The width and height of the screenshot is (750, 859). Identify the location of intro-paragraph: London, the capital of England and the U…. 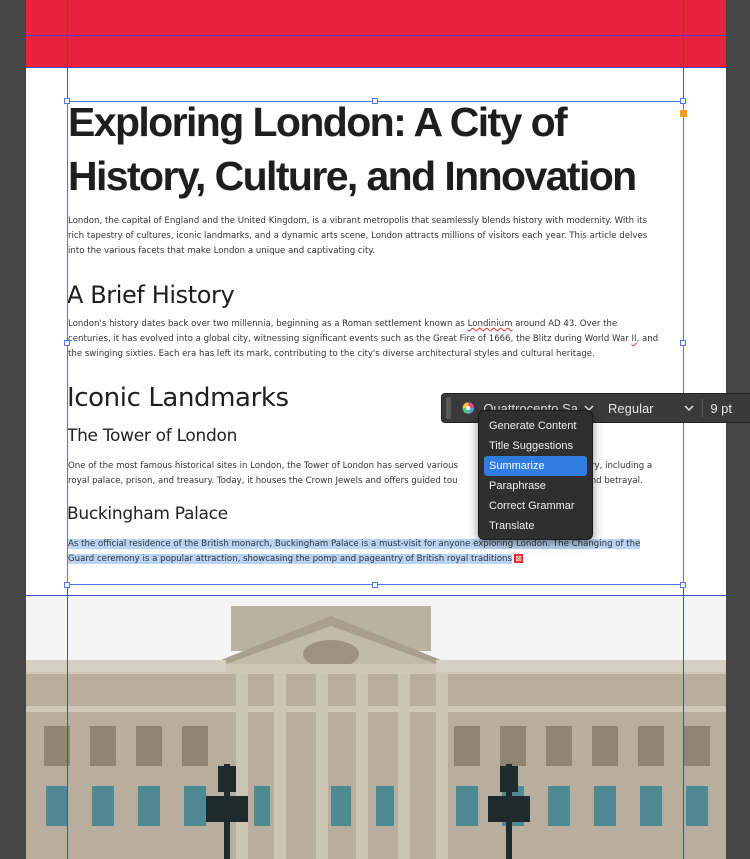
(375, 237).